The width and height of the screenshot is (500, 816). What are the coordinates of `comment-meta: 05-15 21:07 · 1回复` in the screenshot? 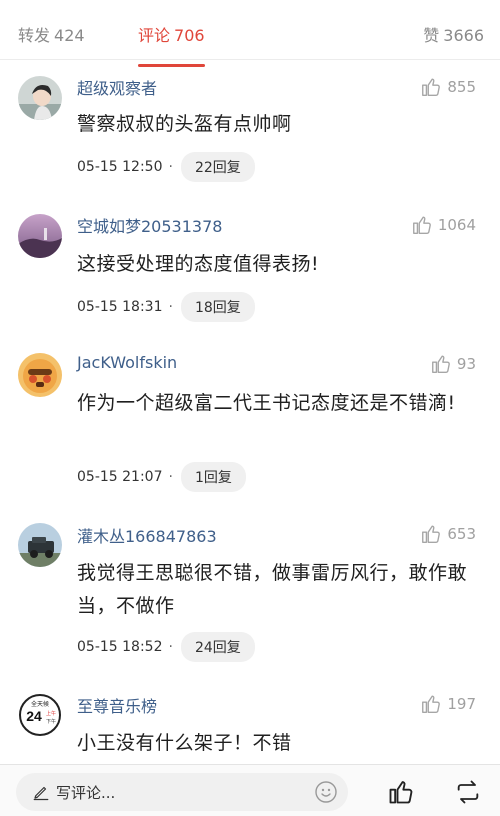 It's located at (161, 477).